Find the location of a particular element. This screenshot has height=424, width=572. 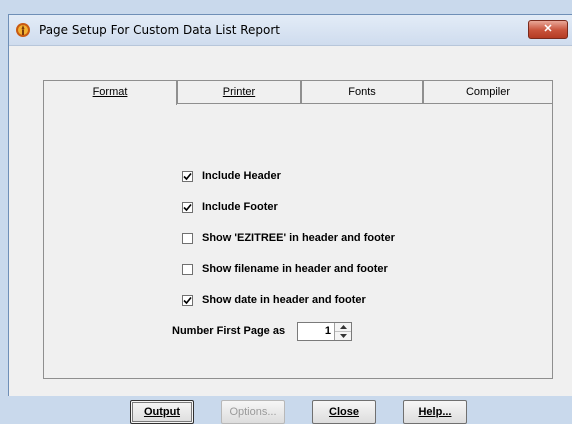

tab-fonts-label: Fonts is located at coordinates (362, 92).